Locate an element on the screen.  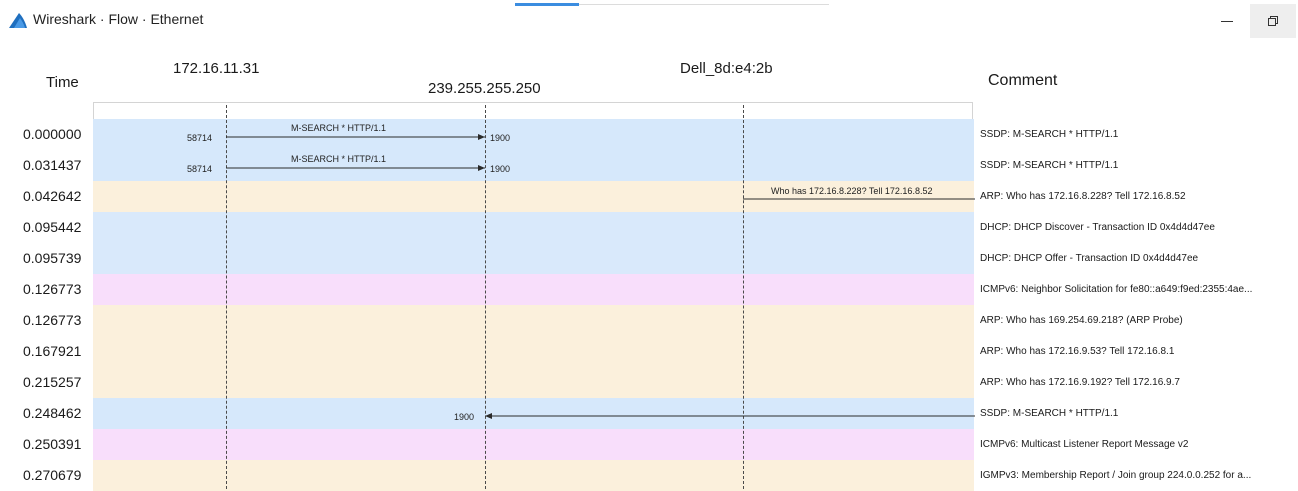
node-header-172-16-11-31: 172.16.11.31 is located at coordinates (216, 68).